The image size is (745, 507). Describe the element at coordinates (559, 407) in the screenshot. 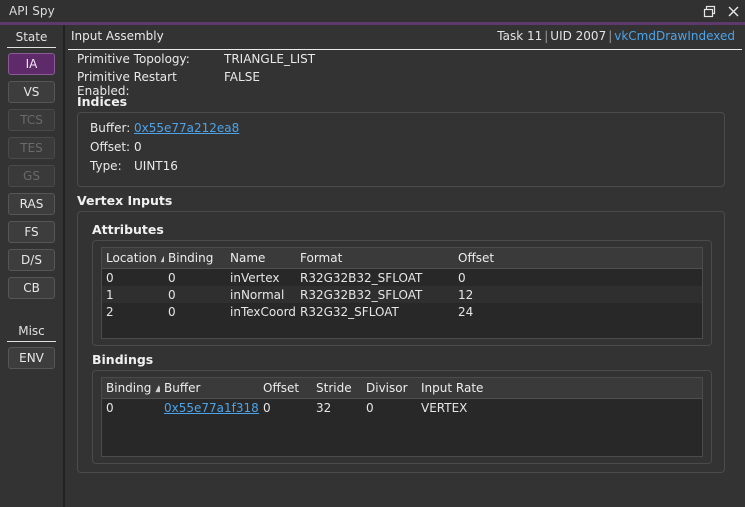

I see `cell-input-rate: VERTEX` at that location.